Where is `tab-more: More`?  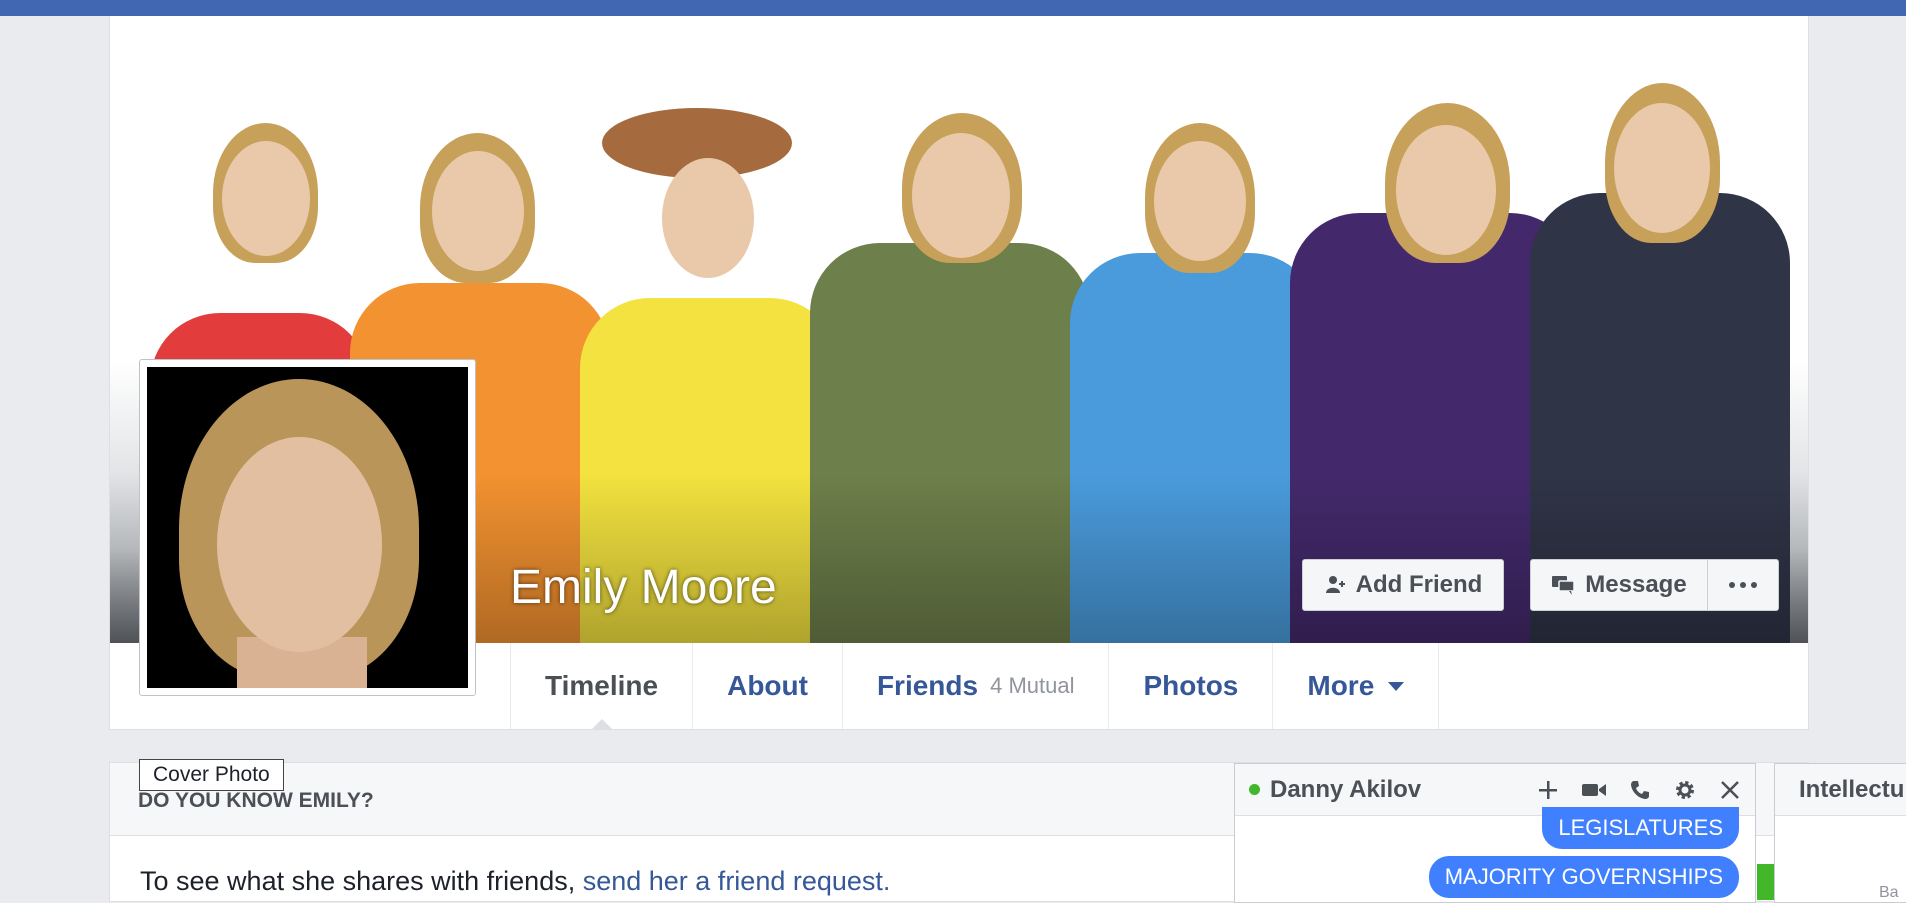
tab-more: More is located at coordinates (1356, 686).